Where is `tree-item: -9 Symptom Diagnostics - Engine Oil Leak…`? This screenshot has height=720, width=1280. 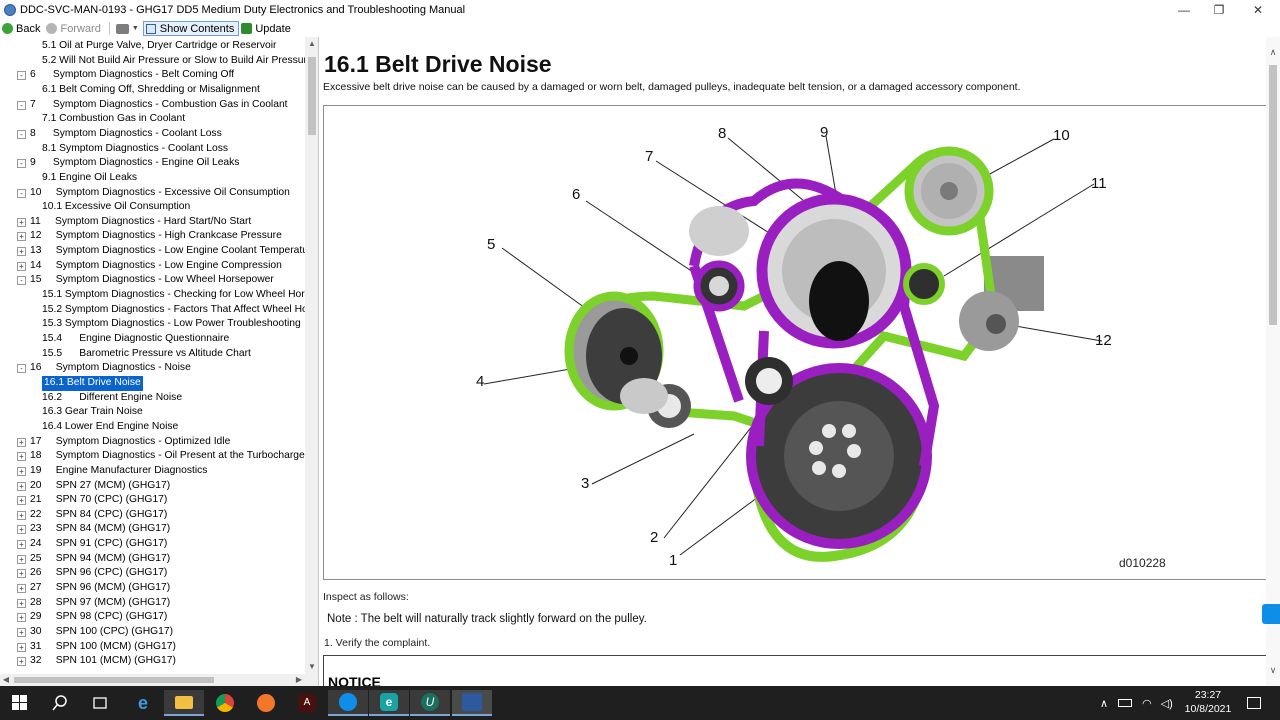 tree-item: -9 Symptom Diagnostics - Engine Oil Leak… is located at coordinates (152, 163).